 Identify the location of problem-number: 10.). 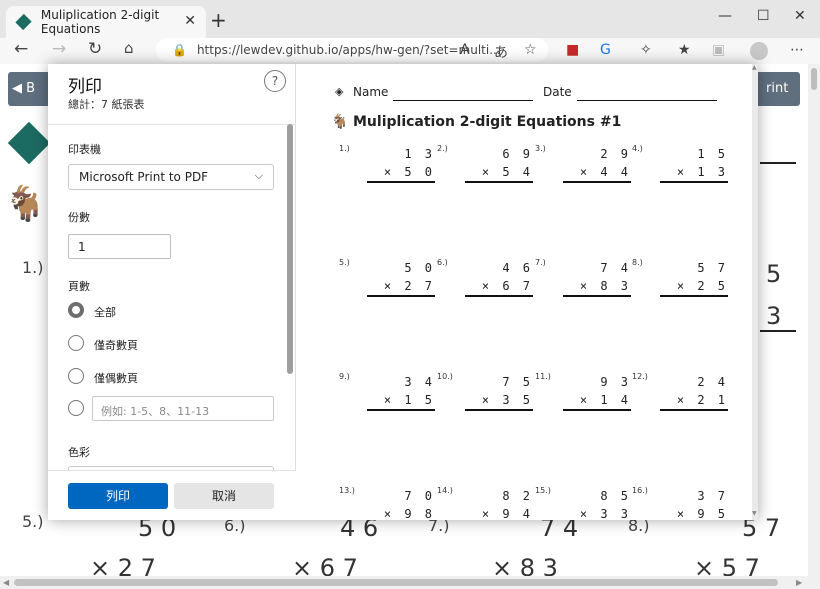
(445, 376).